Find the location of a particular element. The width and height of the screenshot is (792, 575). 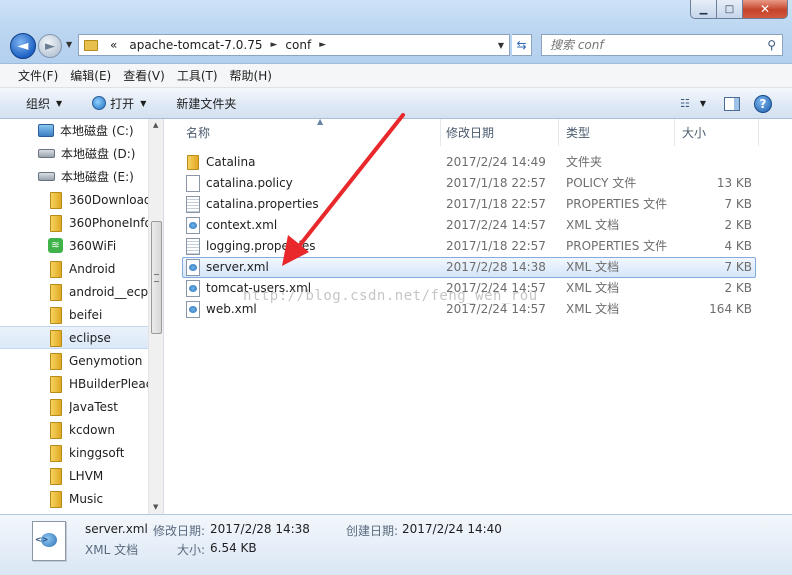

search-box: ⚲ is located at coordinates (662, 45).